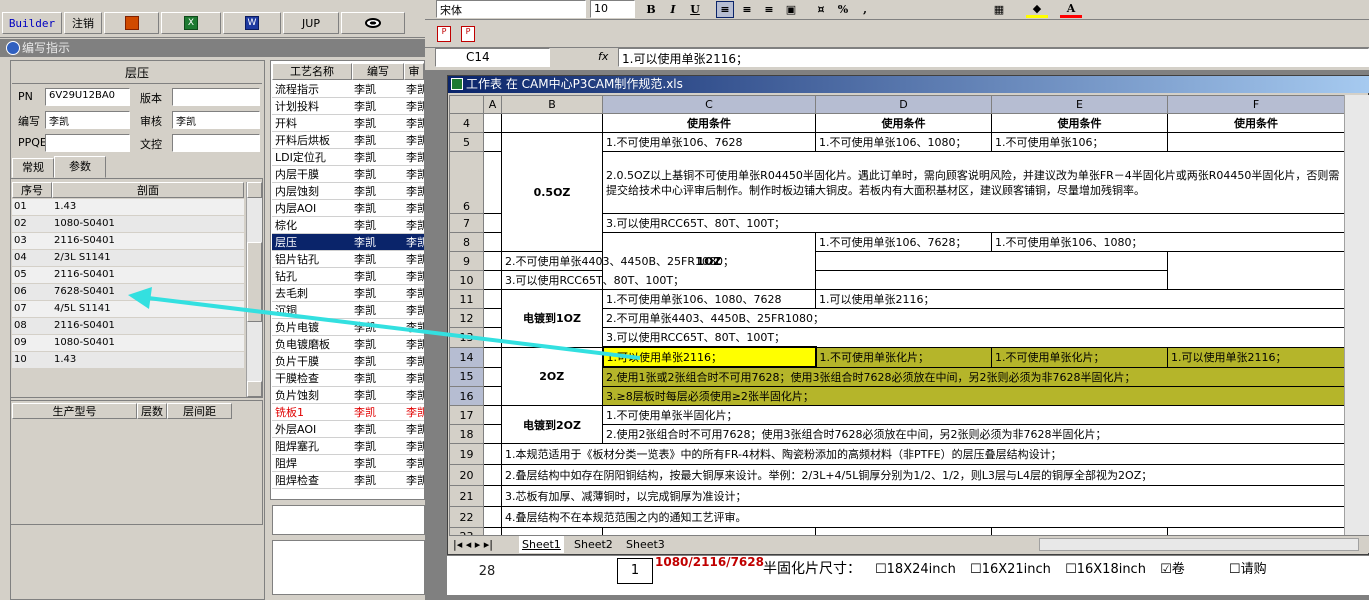 The width and height of the screenshot is (1369, 600). What do you see at coordinates (348, 520) in the screenshot?
I see `process-notes` at bounding box center [348, 520].